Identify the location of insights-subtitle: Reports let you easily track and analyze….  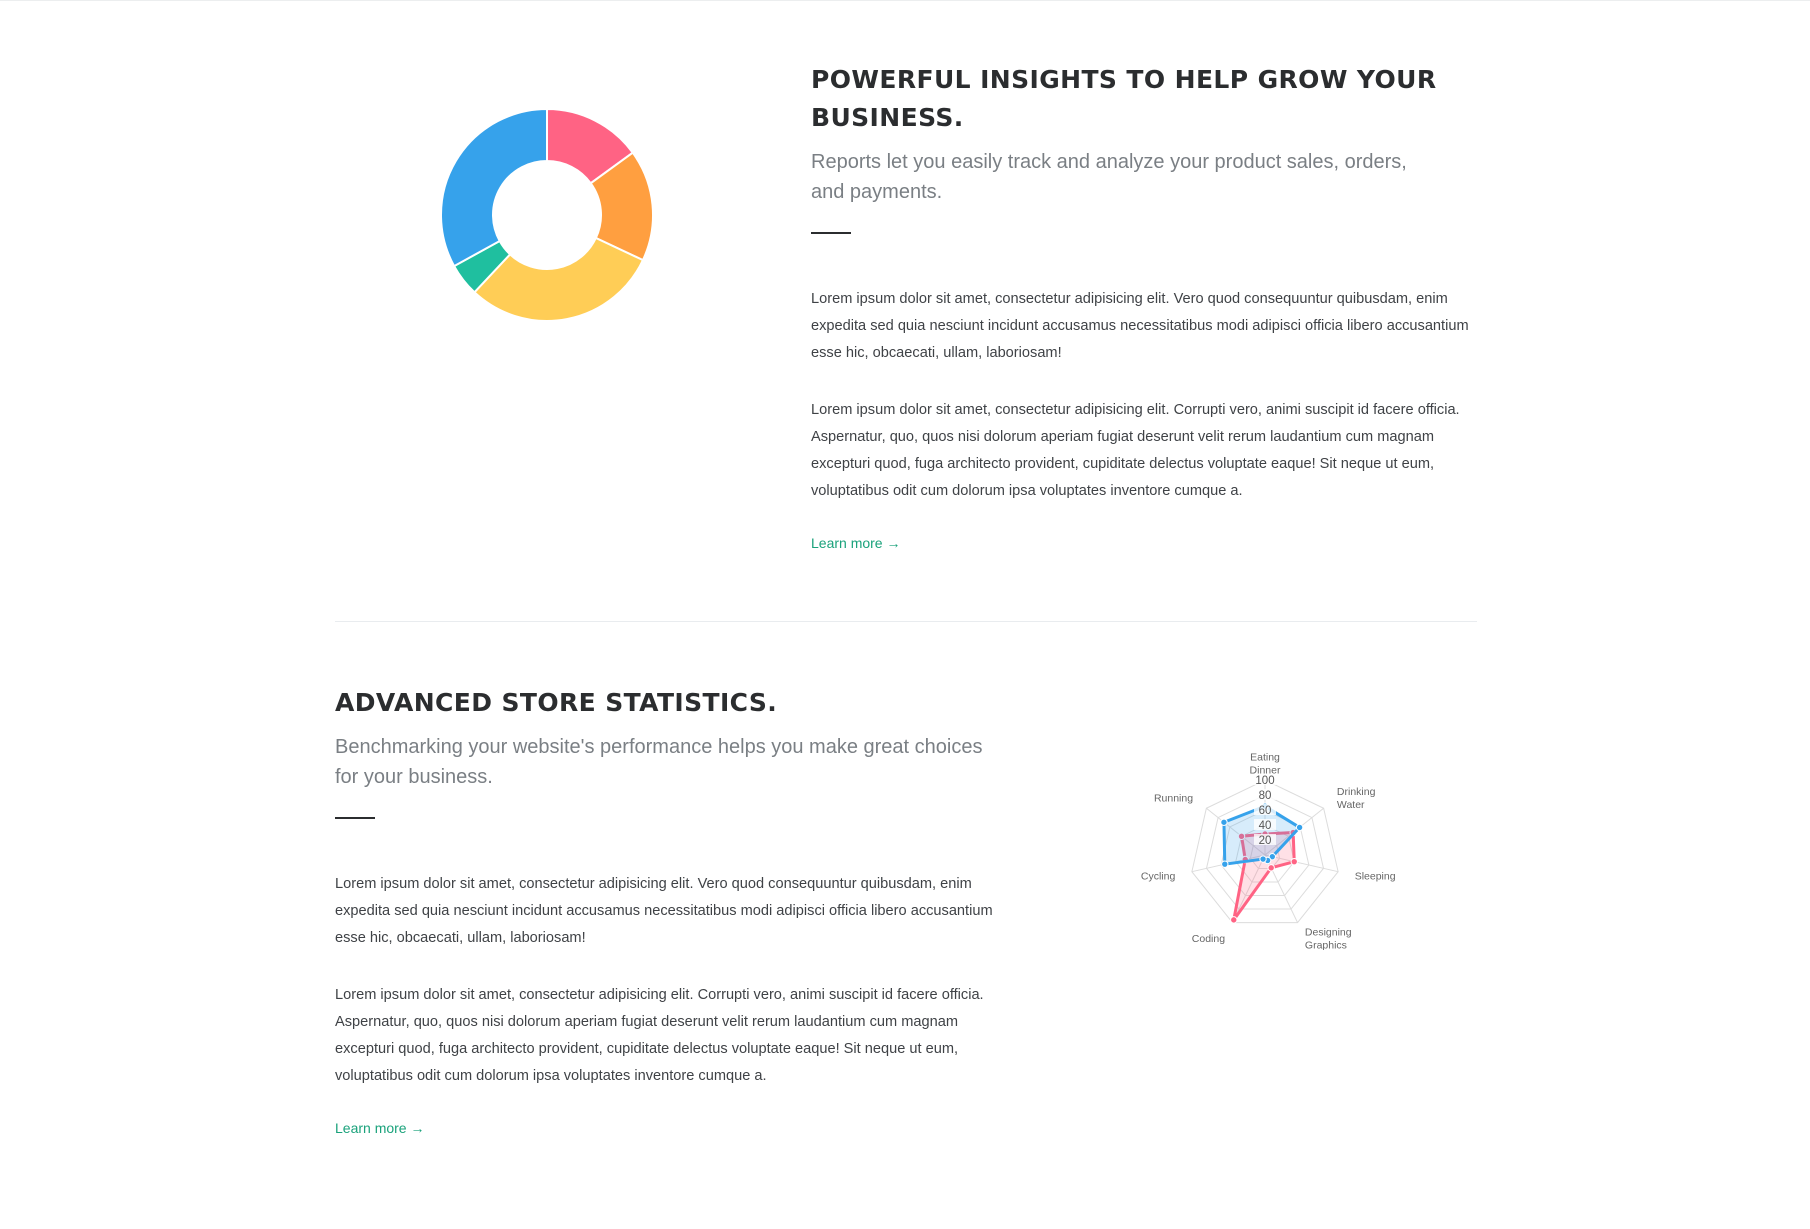
(1109, 177).